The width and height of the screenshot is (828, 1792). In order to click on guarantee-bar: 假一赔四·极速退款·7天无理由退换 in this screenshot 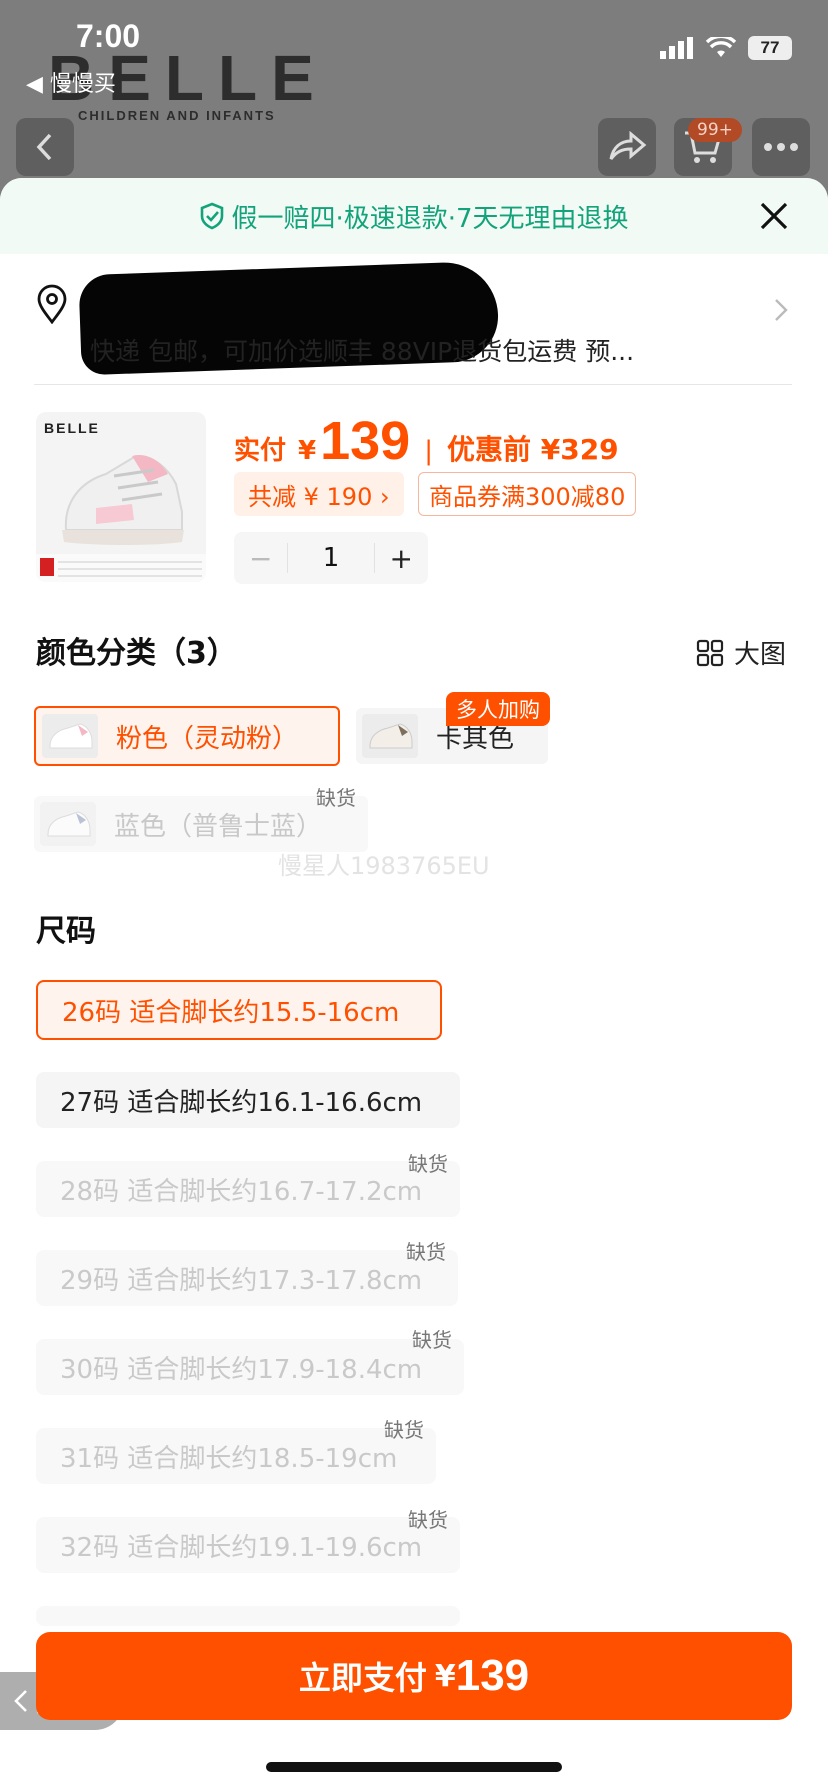, I will do `click(414, 216)`.